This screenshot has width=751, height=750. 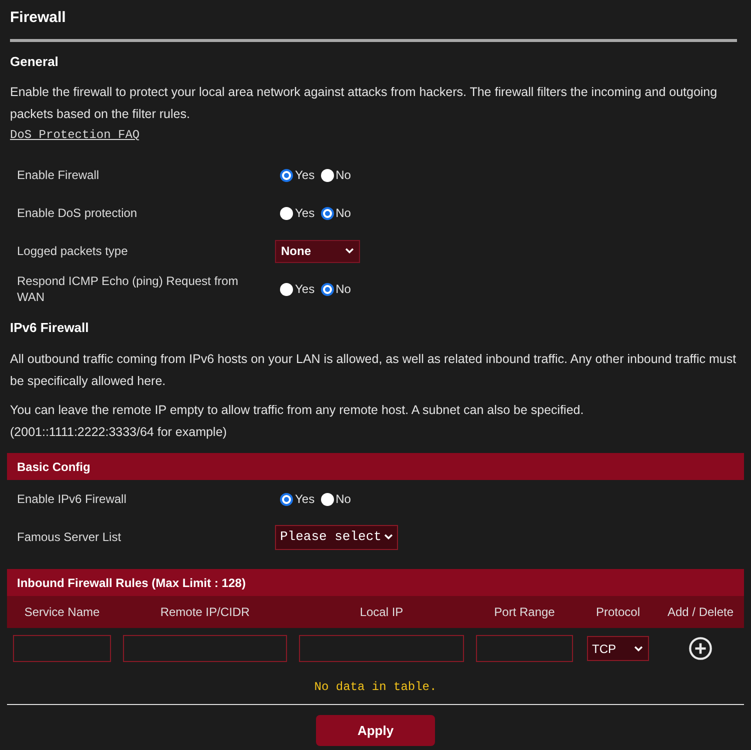 I want to click on section-header-bar: Inbound Firewall Rules (Max Limit : 128), so click(x=375, y=582).